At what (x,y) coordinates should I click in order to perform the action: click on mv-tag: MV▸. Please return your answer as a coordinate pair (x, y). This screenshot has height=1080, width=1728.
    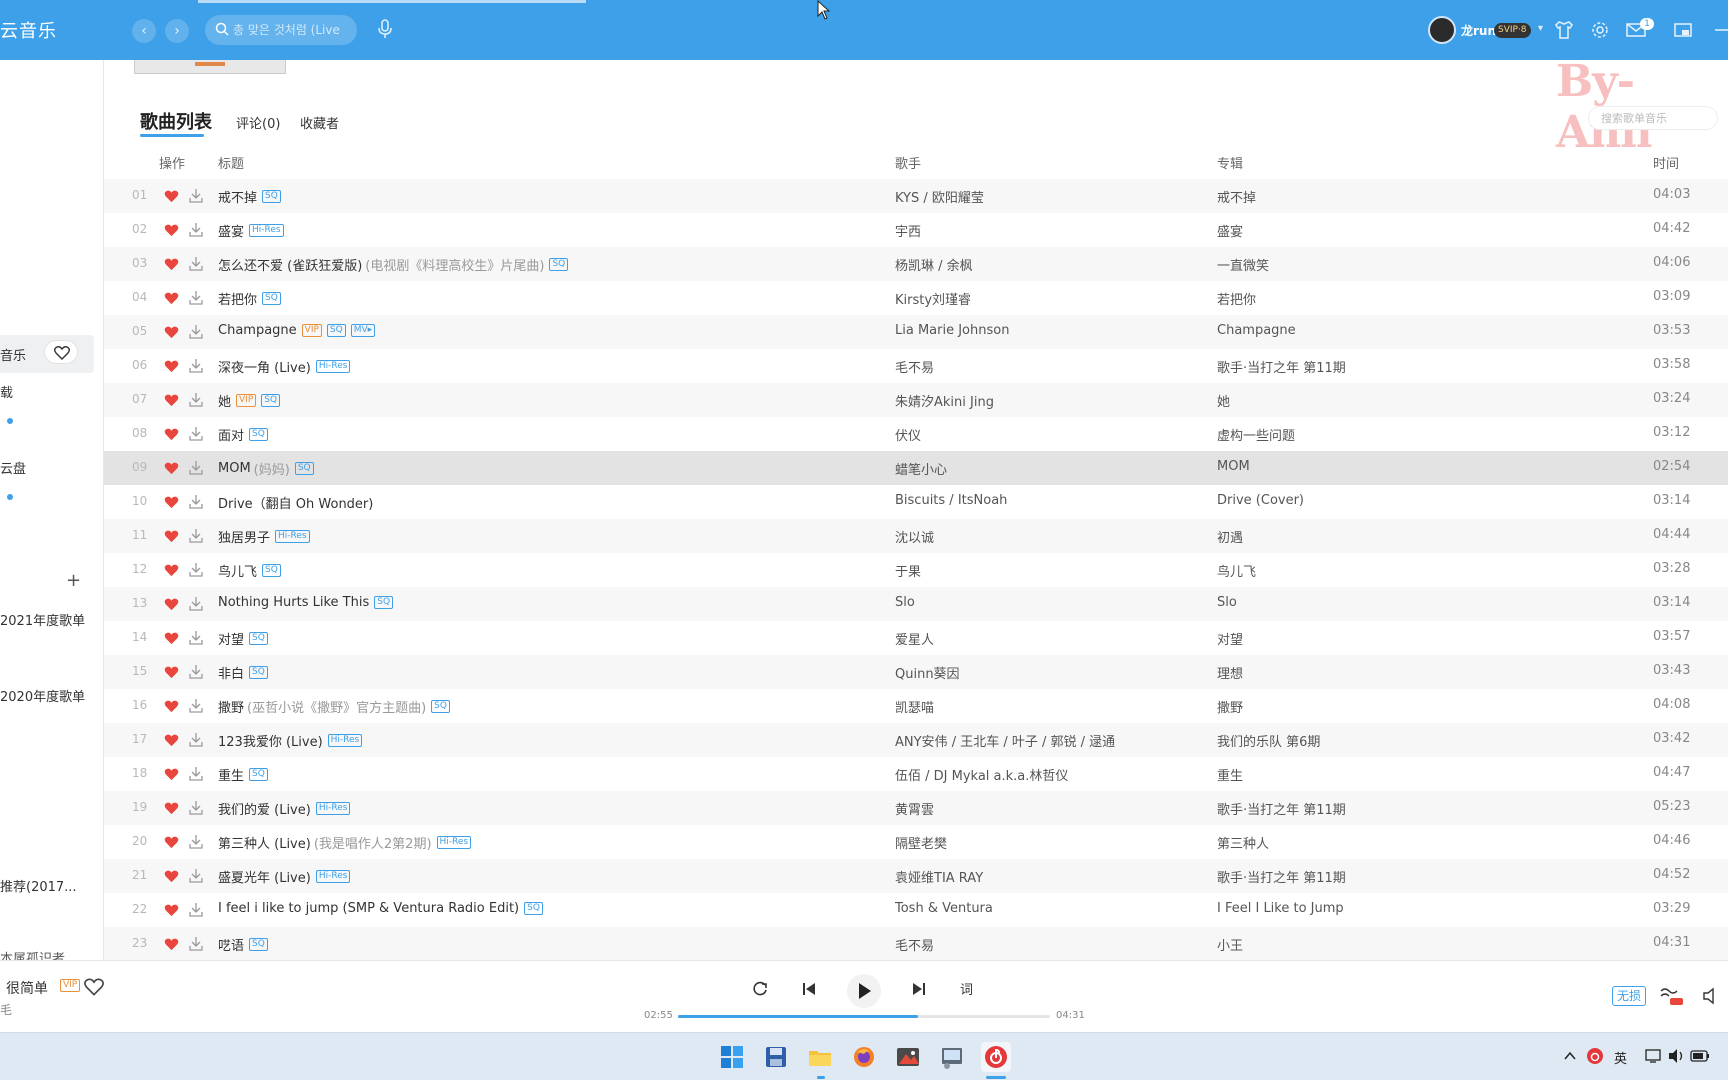
    Looking at the image, I should click on (363, 330).